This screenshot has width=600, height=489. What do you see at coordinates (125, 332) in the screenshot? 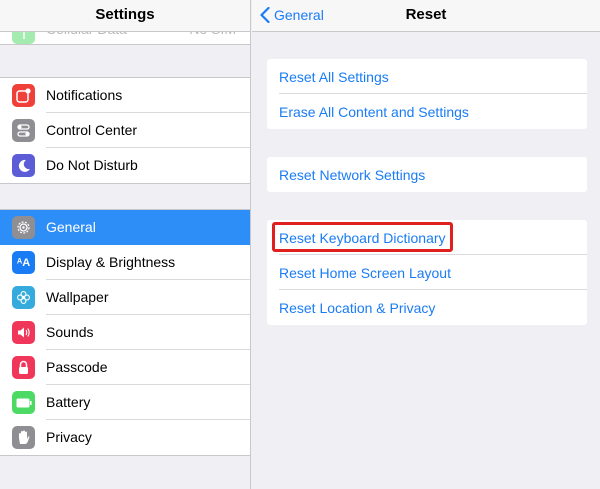
I see `sidebar-item-sounds: Sounds` at bounding box center [125, 332].